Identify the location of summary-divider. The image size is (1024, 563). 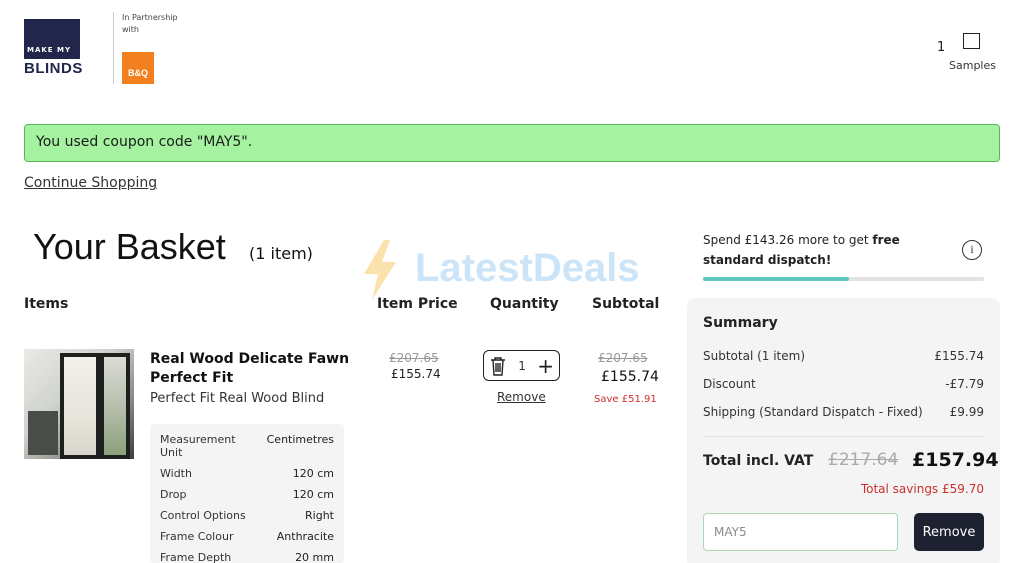
(843, 436).